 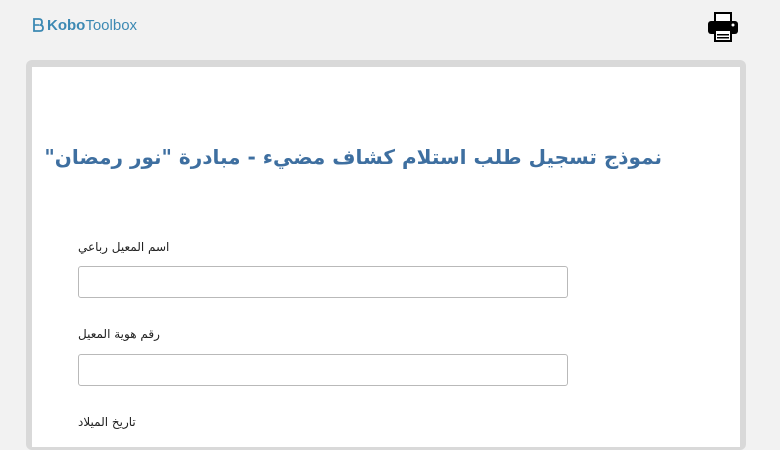 I want to click on printer-icon, so click(x=723, y=27).